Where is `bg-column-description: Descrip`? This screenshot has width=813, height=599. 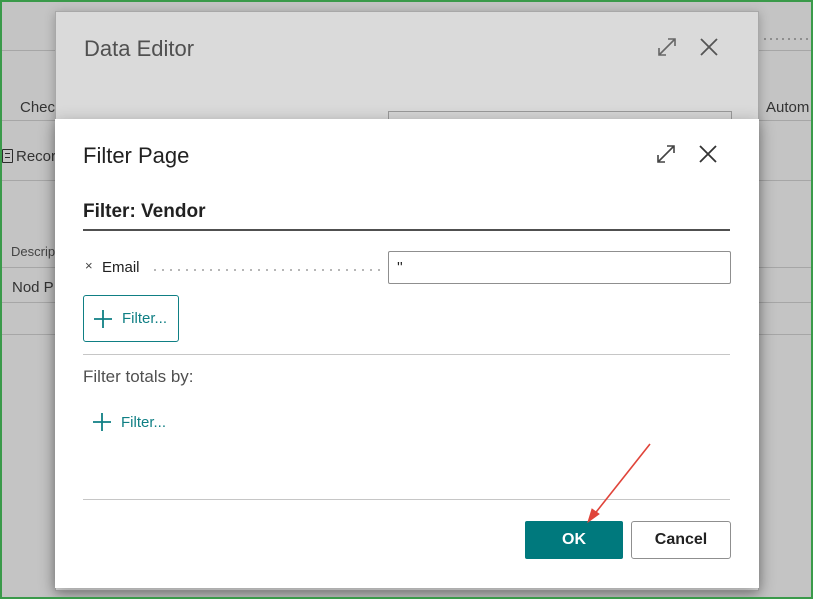 bg-column-description: Descrip is located at coordinates (33, 251).